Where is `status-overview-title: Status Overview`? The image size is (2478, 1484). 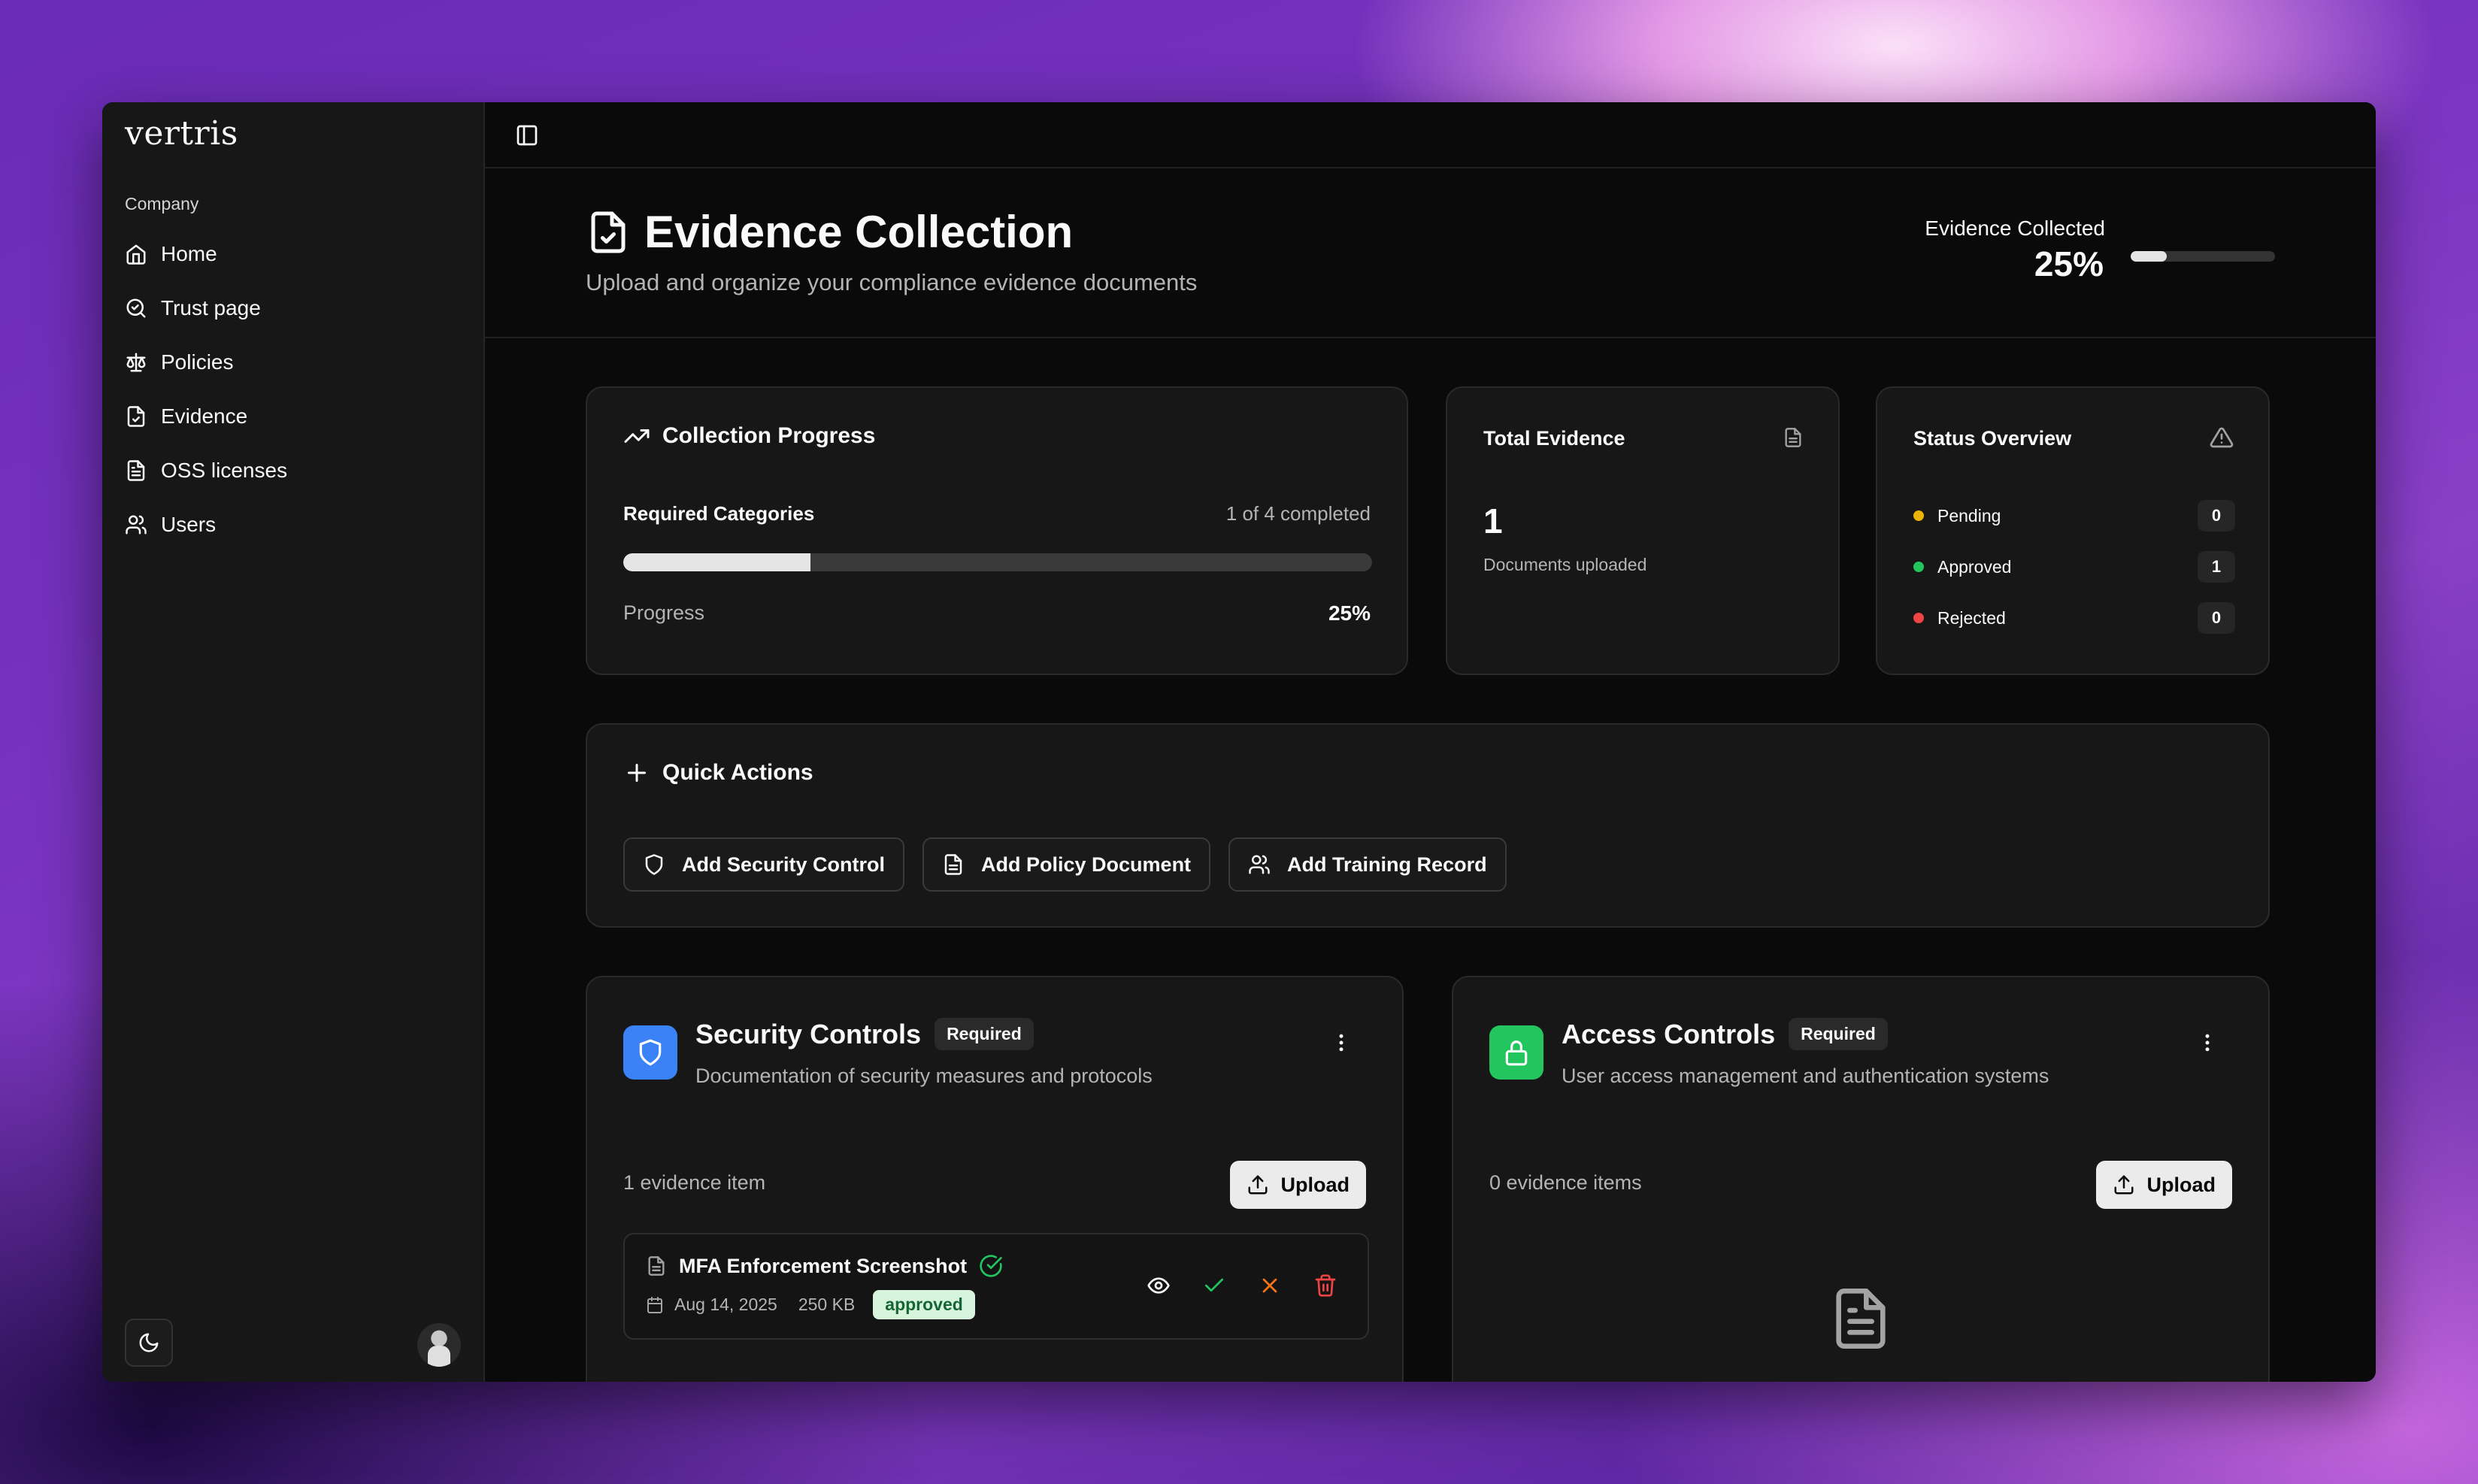 status-overview-title: Status Overview is located at coordinates (1992, 438).